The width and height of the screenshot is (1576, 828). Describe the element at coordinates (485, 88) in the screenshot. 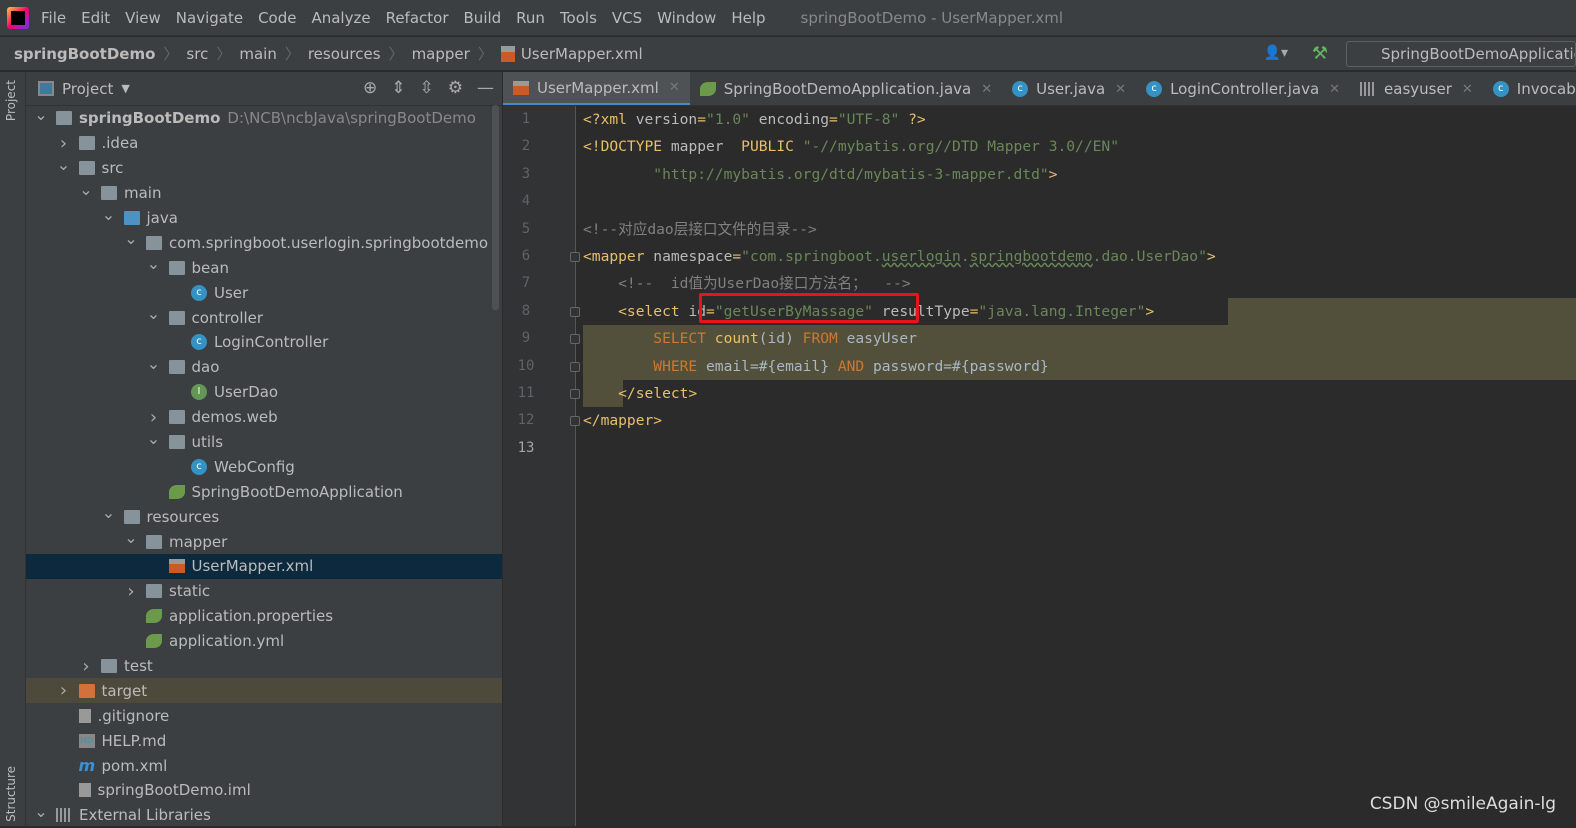

I see `minimize-icon: —` at that location.